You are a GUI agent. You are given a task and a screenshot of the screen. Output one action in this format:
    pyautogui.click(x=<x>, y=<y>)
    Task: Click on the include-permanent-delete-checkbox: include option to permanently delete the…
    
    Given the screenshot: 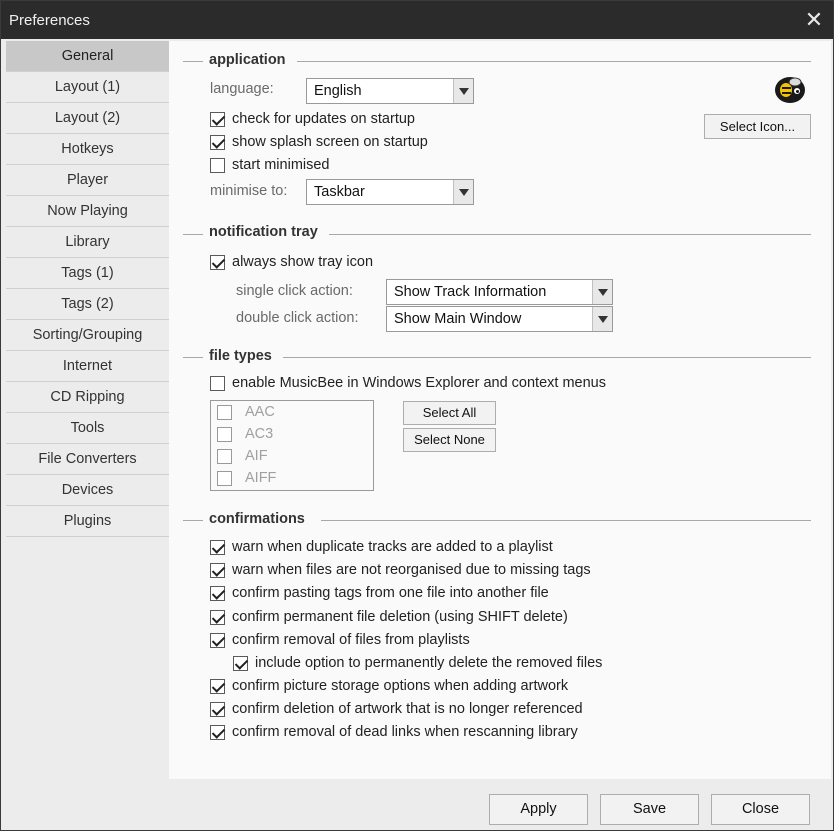 What is the action you would take?
    pyautogui.click(x=417, y=663)
    